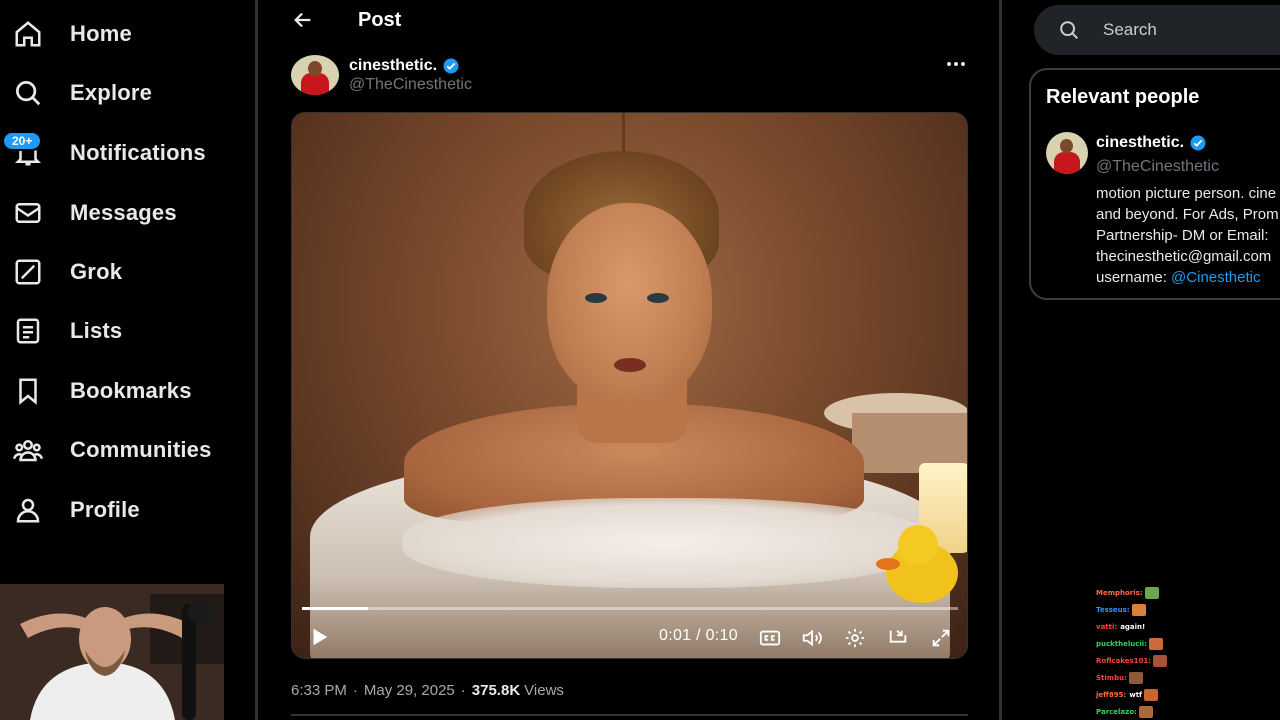 The image size is (1280, 720). Describe the element at coordinates (496, 690) in the screenshot. I see `views-count: 375.8K` at that location.